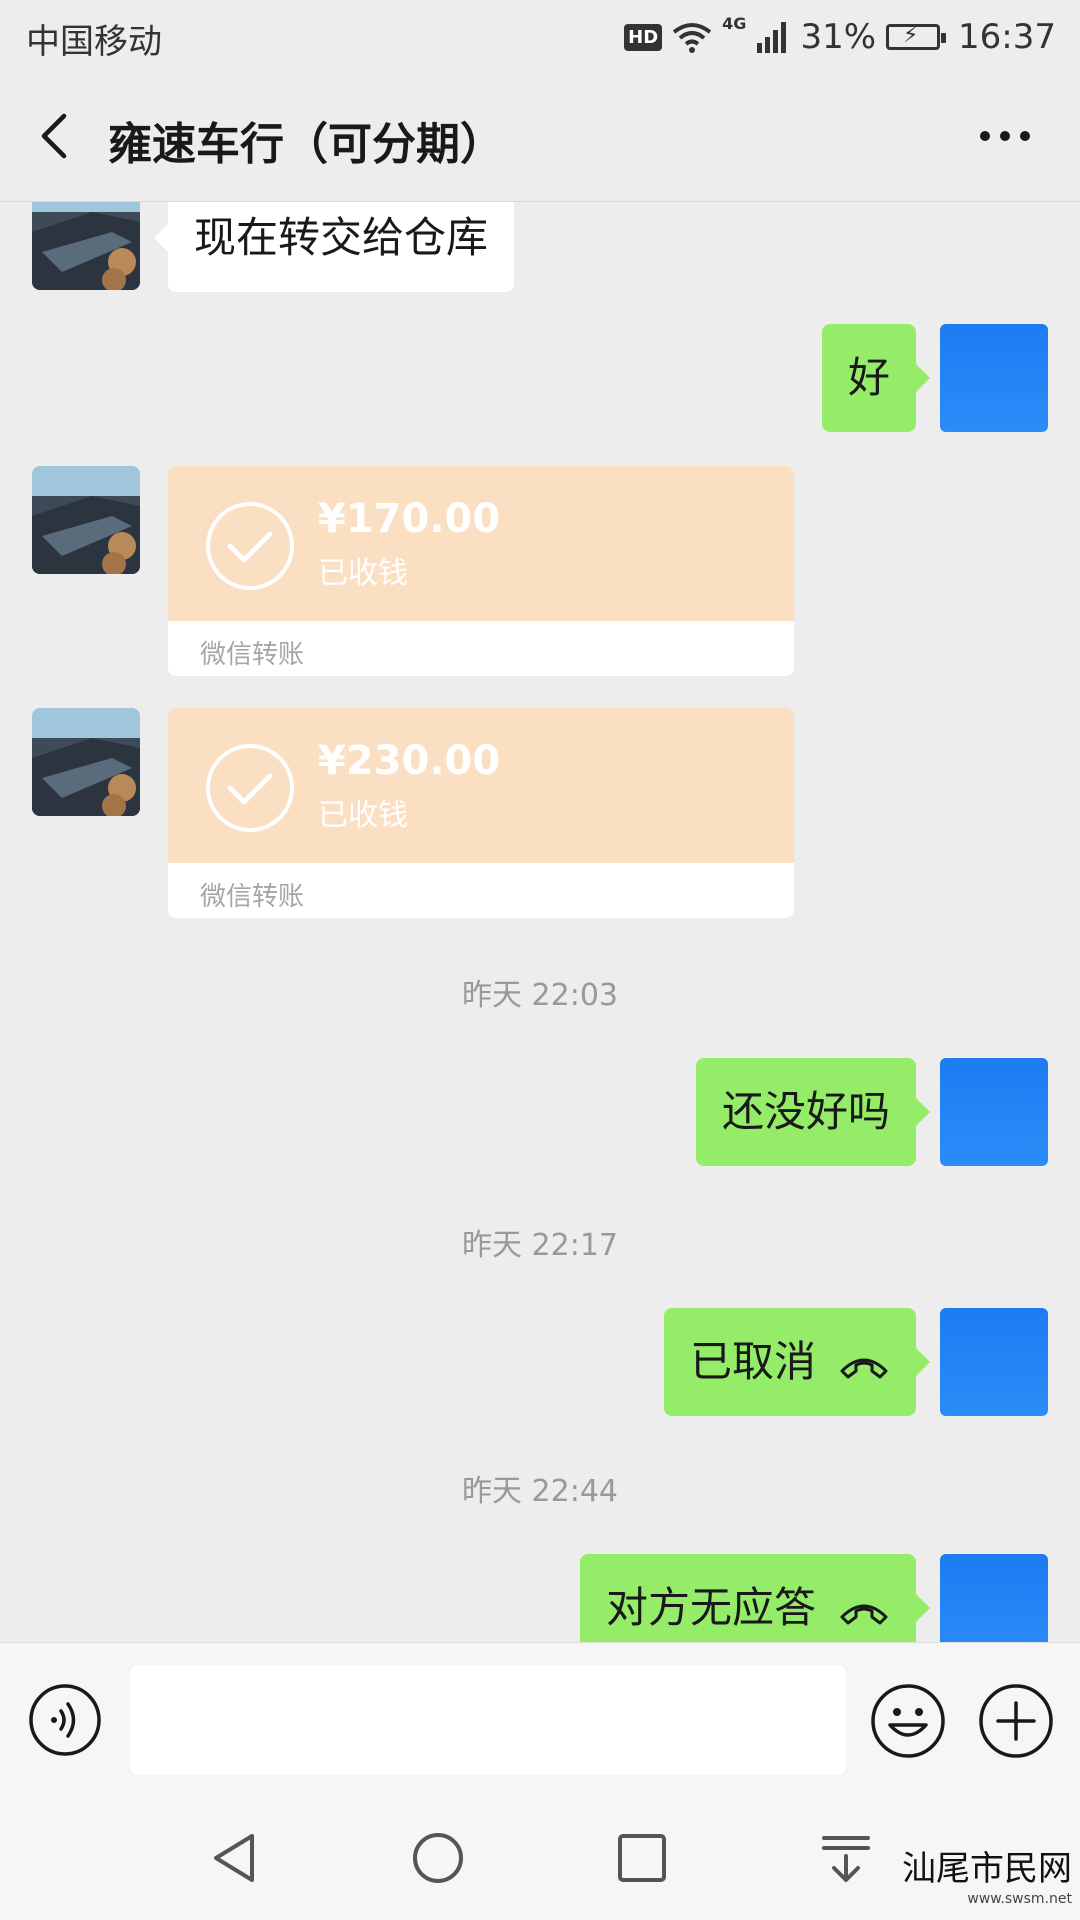 Image resolution: width=1080 pixels, height=1920 pixels. I want to click on nav-notification-pulldown-icon, so click(846, 1858).